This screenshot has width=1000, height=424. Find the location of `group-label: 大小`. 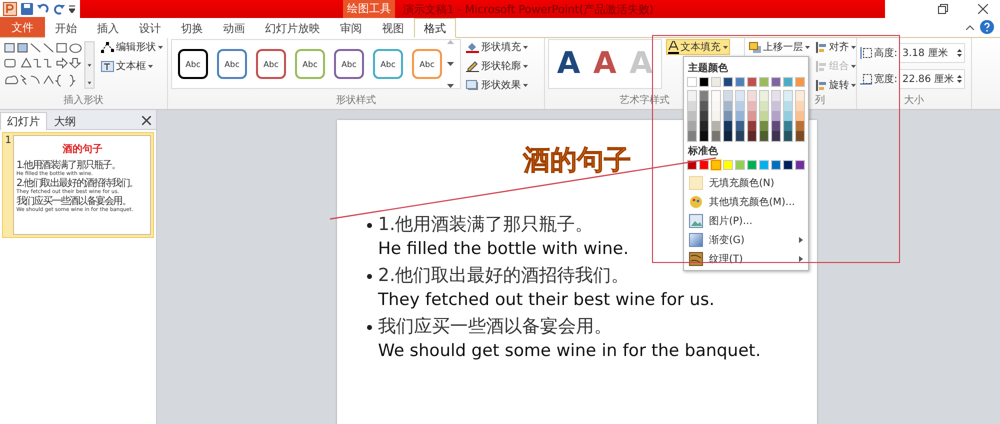

group-label: 大小 is located at coordinates (914, 101).